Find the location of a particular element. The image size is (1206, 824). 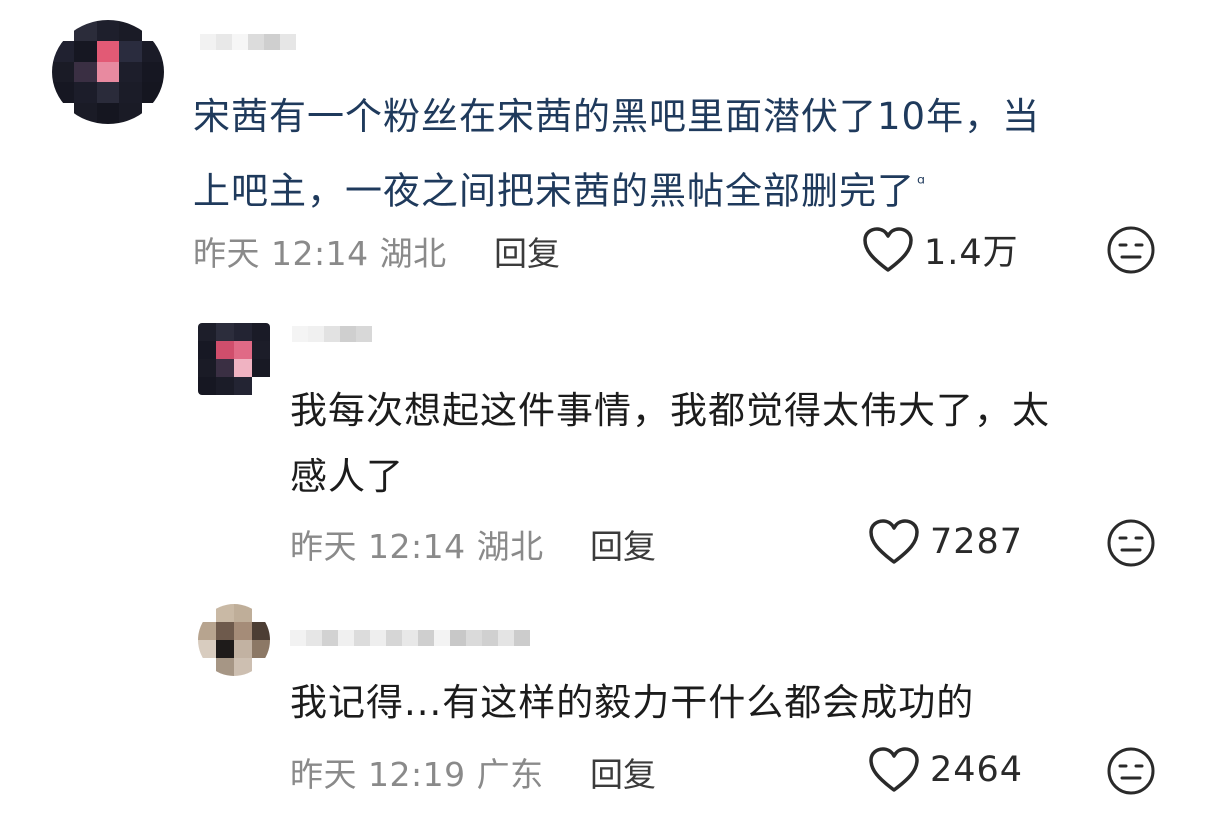

comment-text: 我记得...有这样的毅力干什么都会成功的 is located at coordinates (632, 703).